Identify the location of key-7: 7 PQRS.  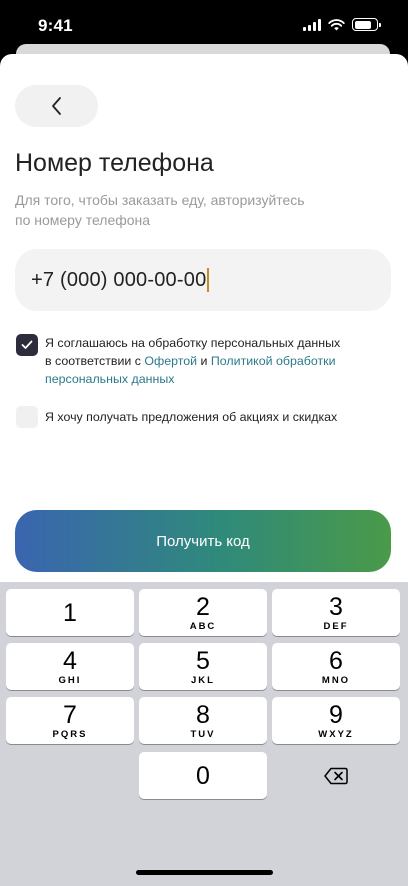
(70, 720).